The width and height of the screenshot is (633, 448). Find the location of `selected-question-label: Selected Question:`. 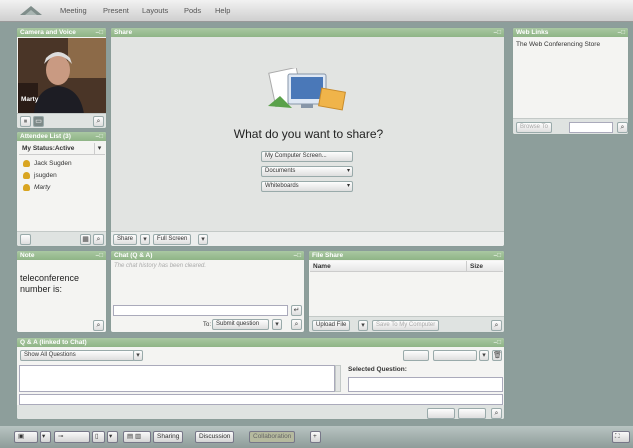

selected-question-label: Selected Question: is located at coordinates (377, 369).